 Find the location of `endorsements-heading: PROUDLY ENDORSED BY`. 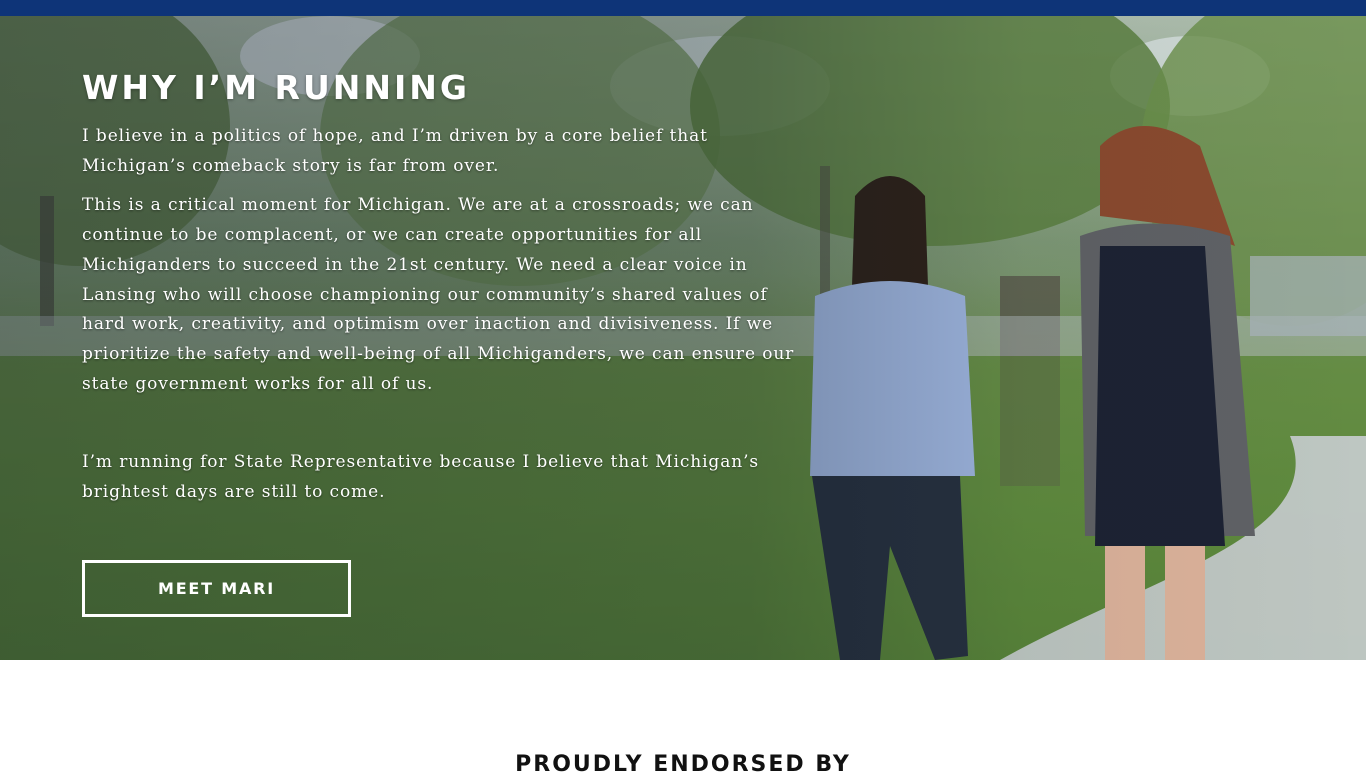

endorsements-heading: PROUDLY ENDORSED BY is located at coordinates (683, 764).